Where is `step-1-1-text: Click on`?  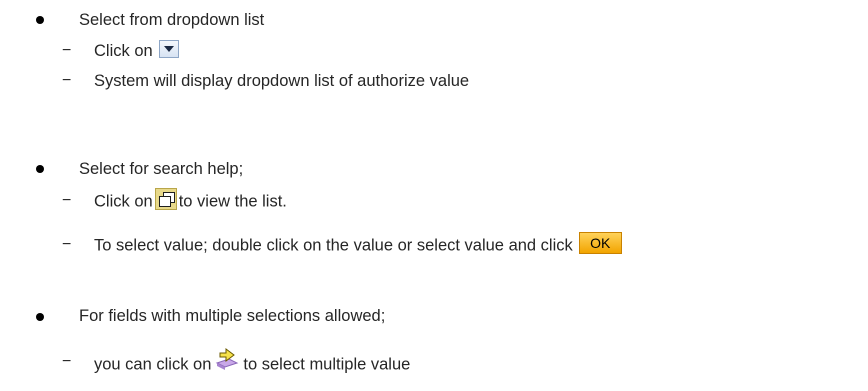 step-1-1-text: Click on is located at coordinates (123, 51).